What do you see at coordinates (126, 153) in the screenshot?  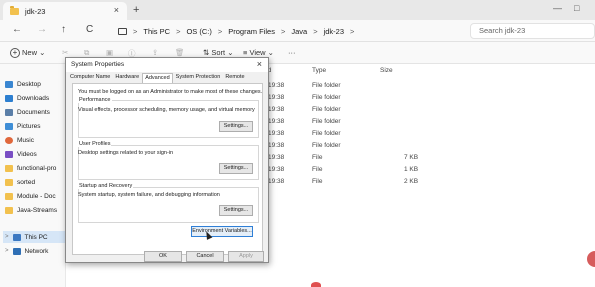 I see `user-profiles-description: Desktop settings related to your sign-in` at bounding box center [126, 153].